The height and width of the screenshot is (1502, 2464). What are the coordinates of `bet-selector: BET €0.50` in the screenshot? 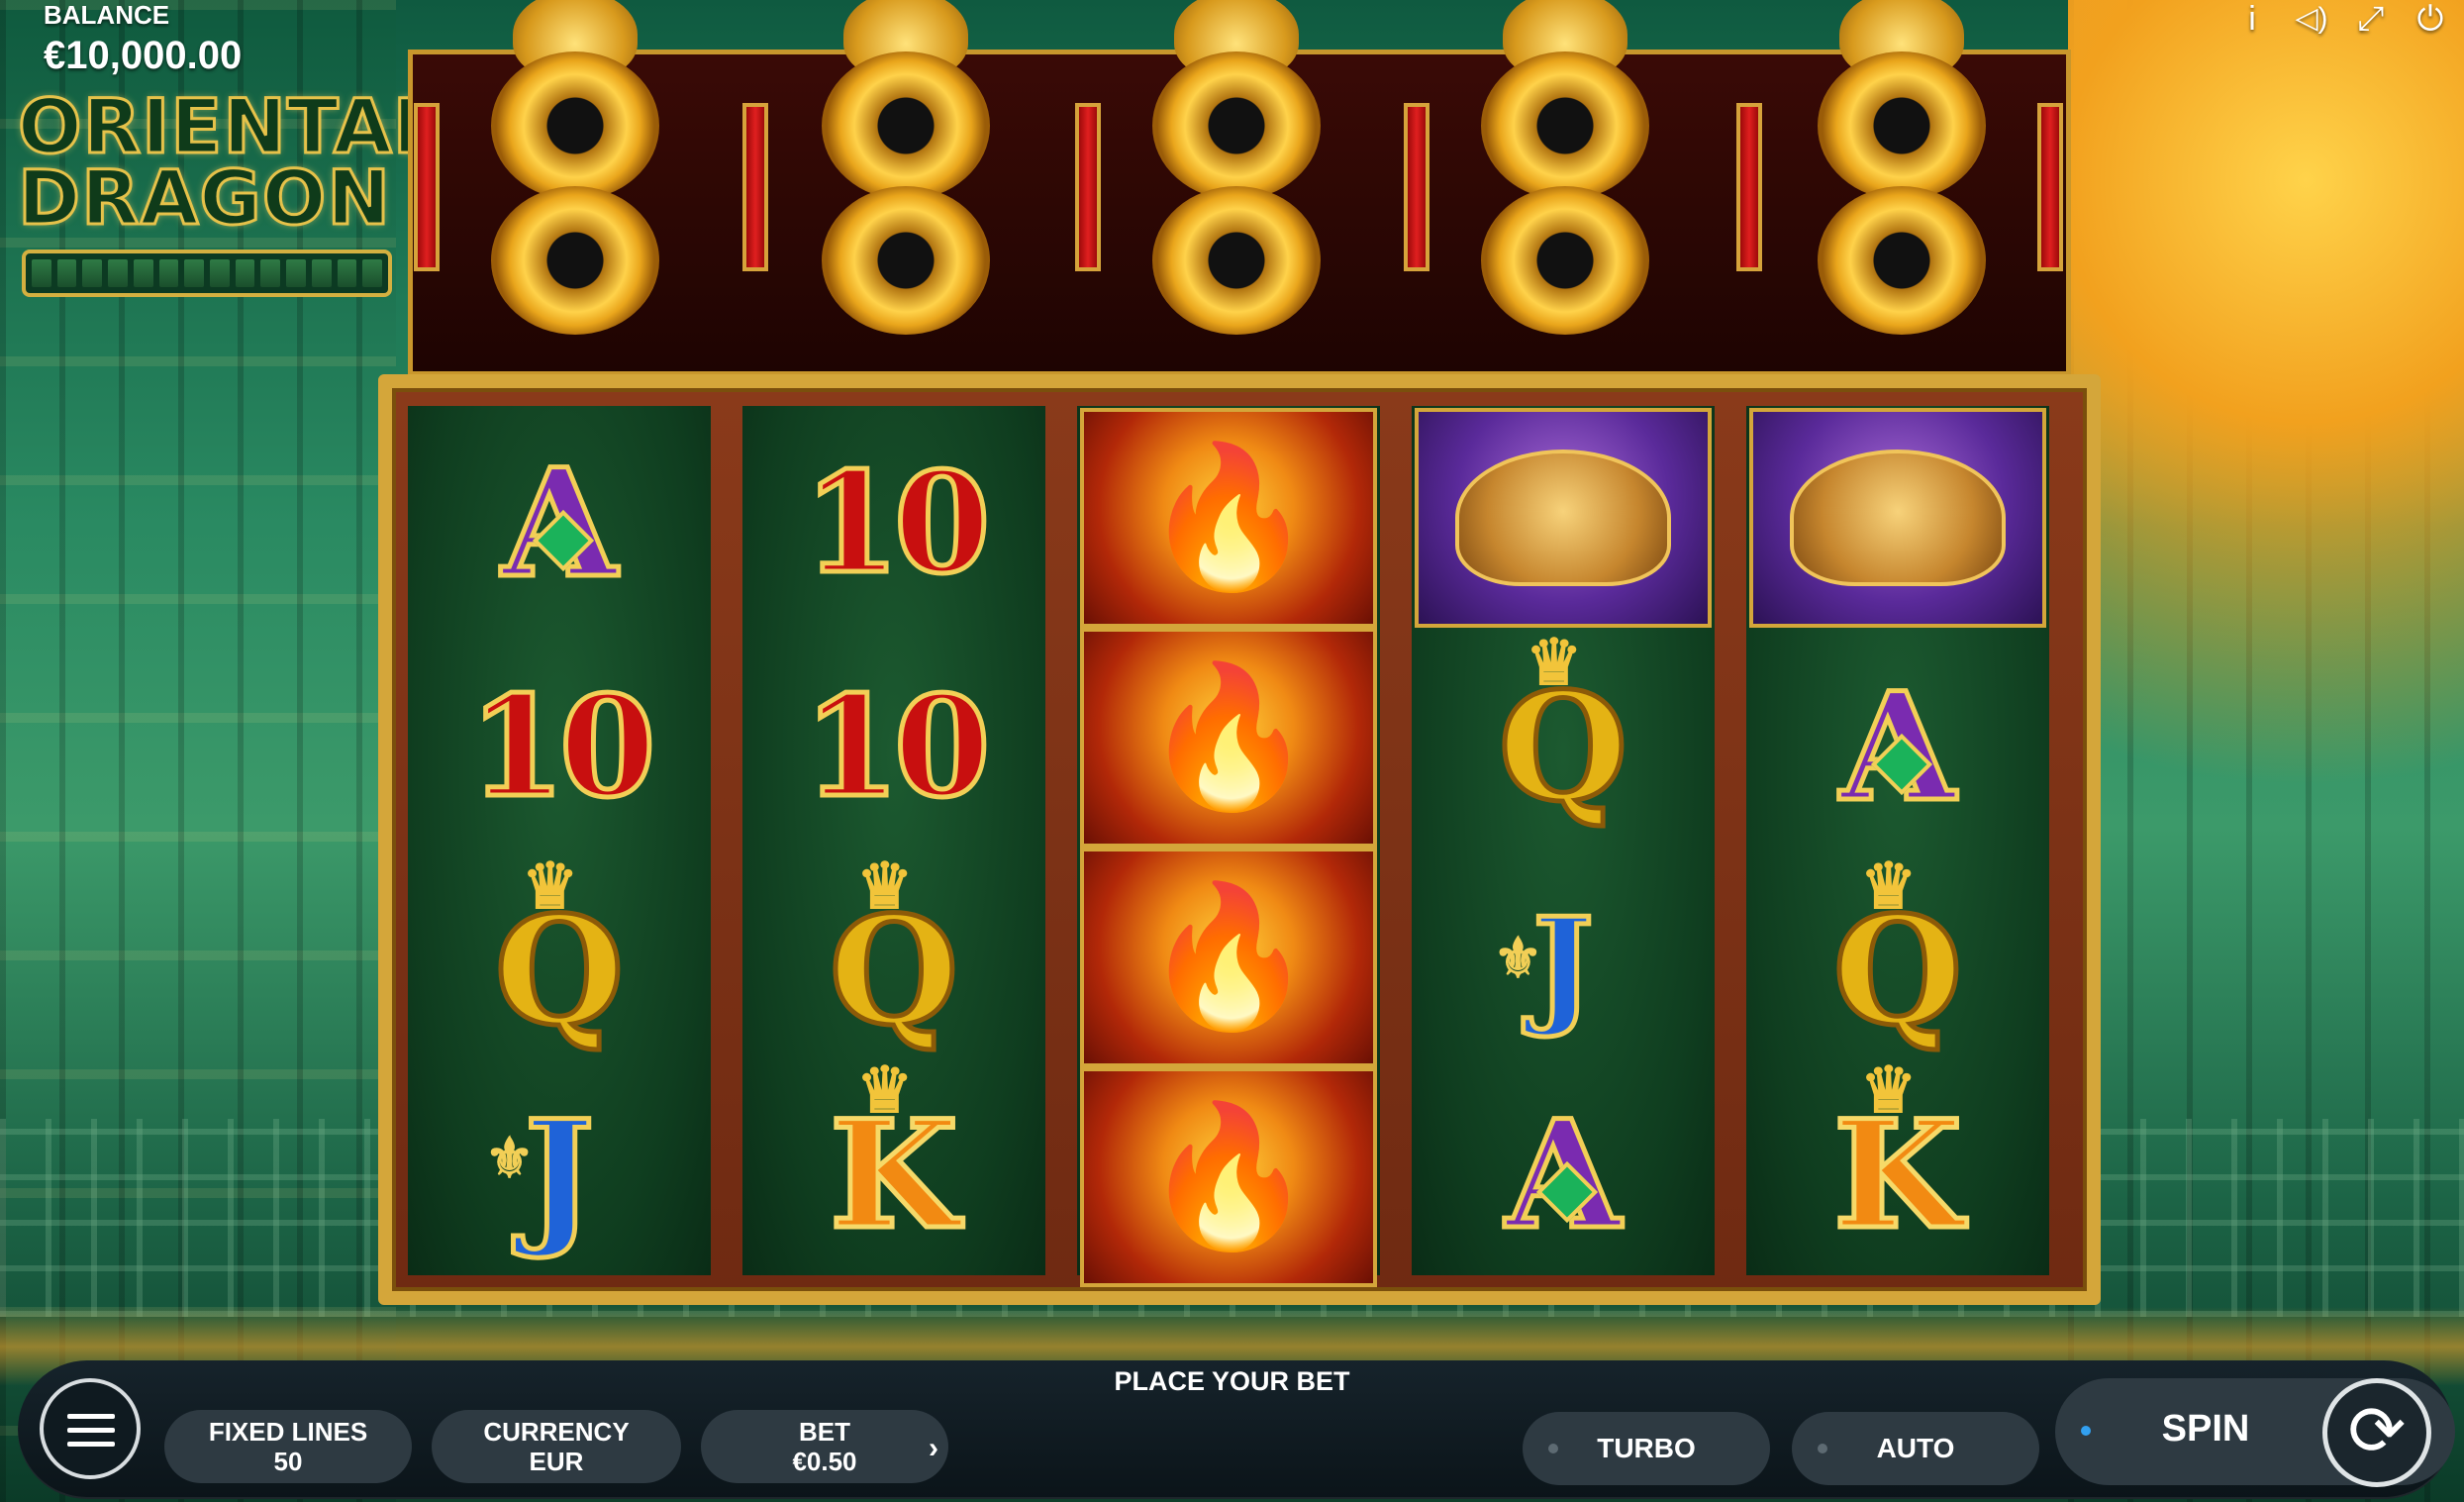 It's located at (824, 1446).